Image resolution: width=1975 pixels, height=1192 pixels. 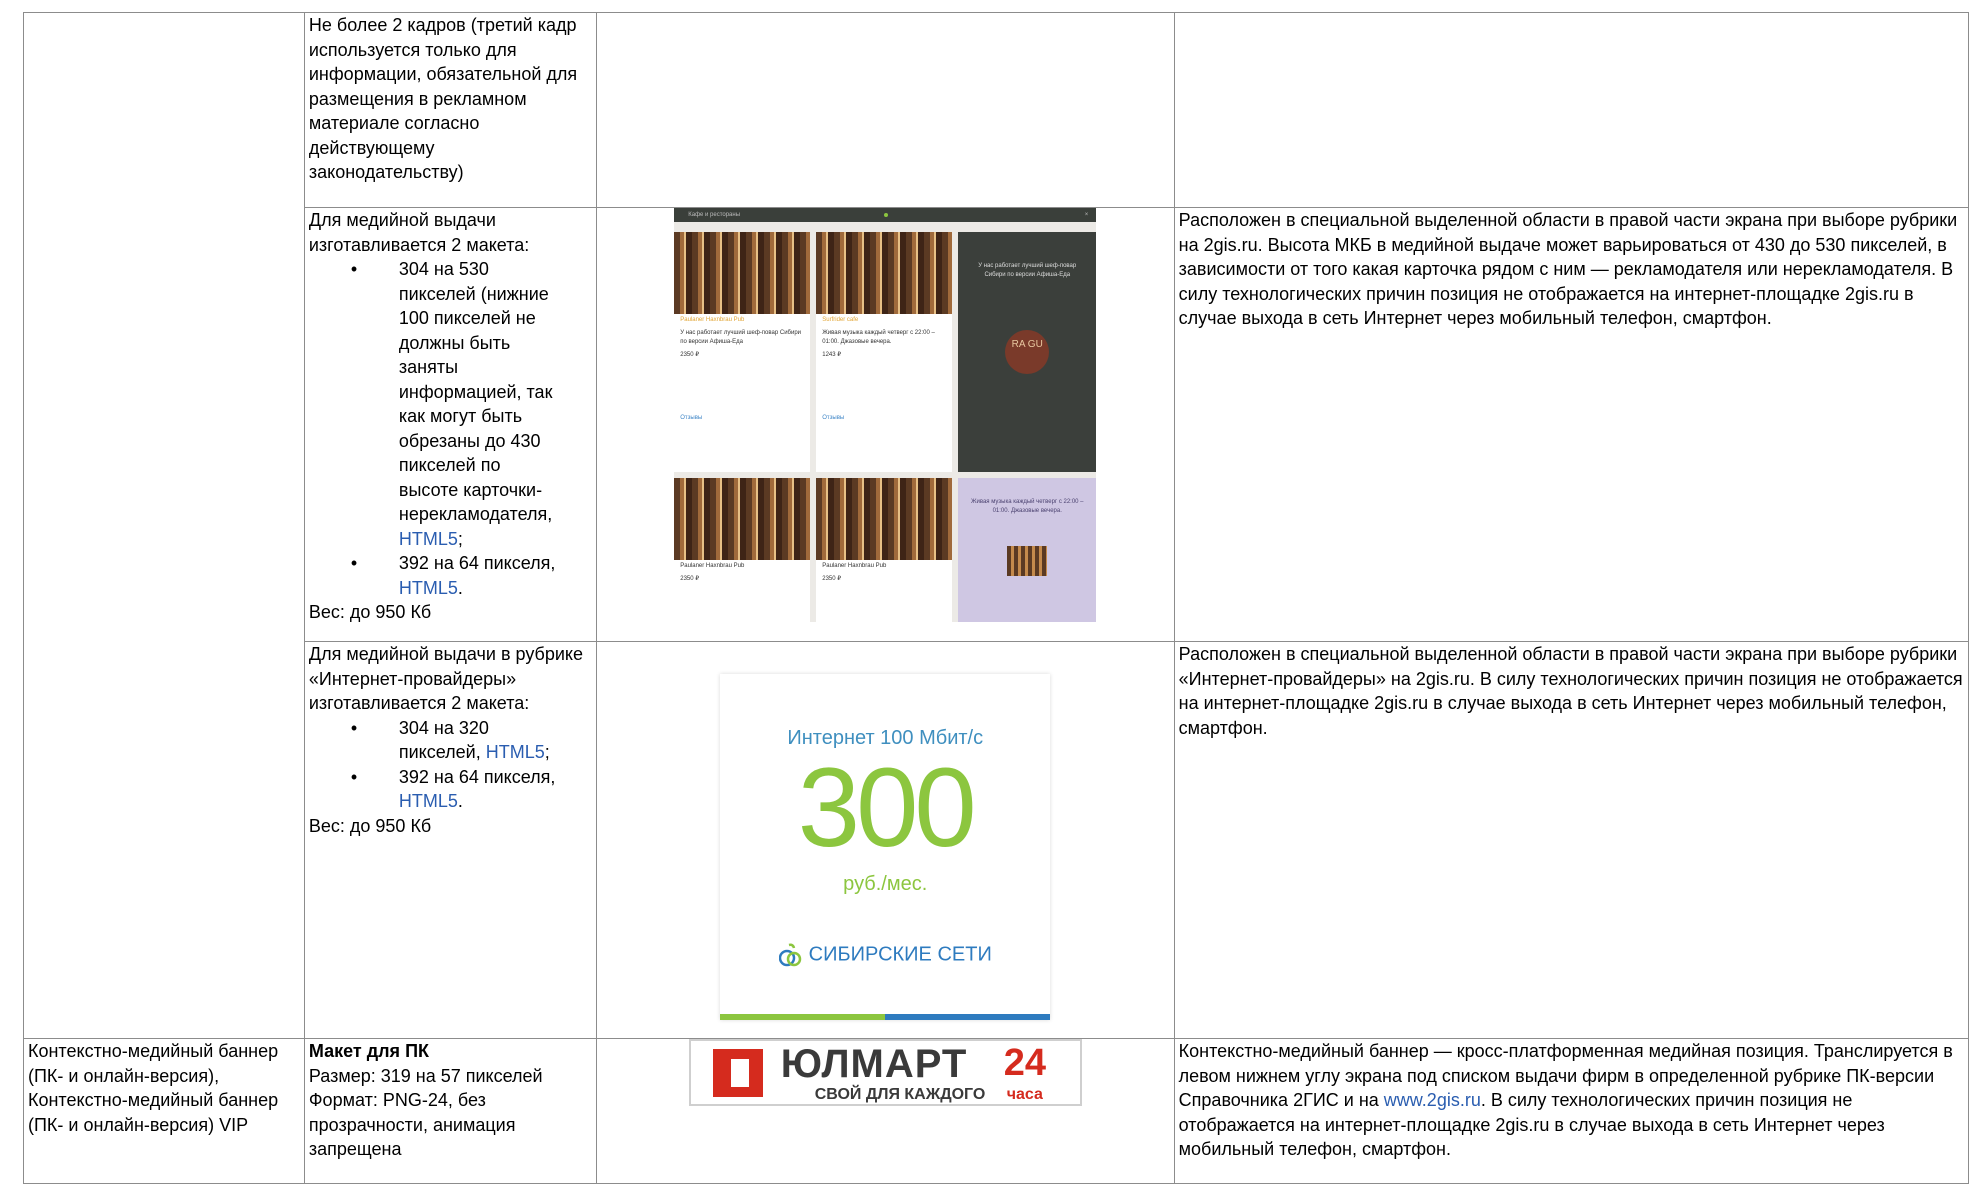 I want to click on mock-topbar: Кафе и рестораны ×, so click(x=885, y=215).